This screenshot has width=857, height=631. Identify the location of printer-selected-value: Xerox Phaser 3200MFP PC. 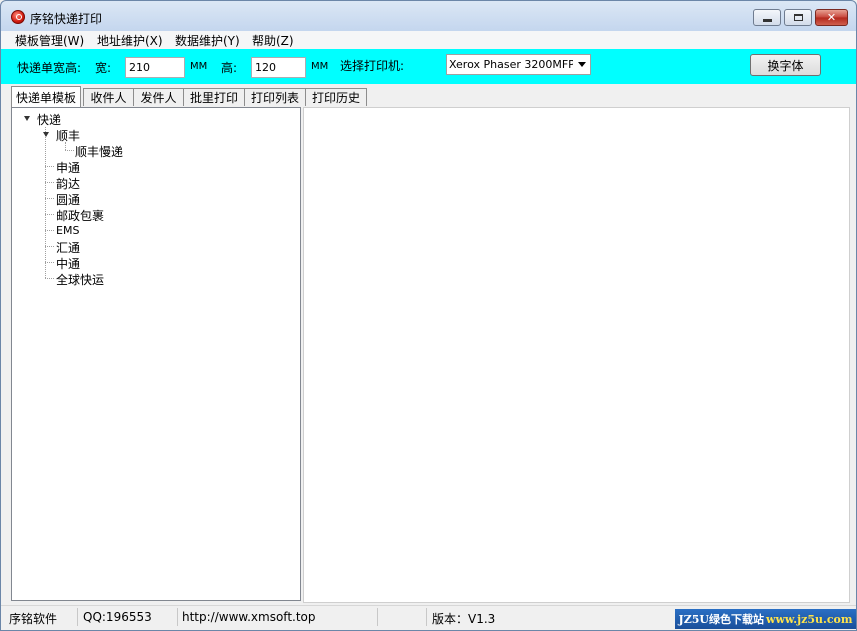
(511, 64).